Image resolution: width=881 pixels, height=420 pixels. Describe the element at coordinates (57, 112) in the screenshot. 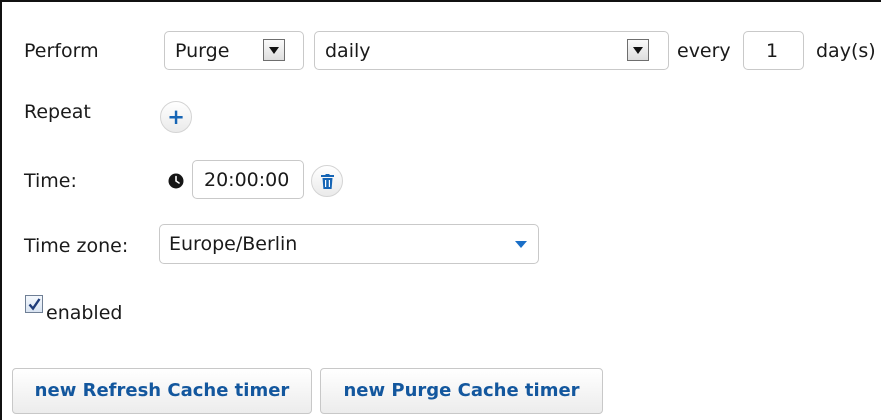

I see `repeat-label: Repeat` at that location.